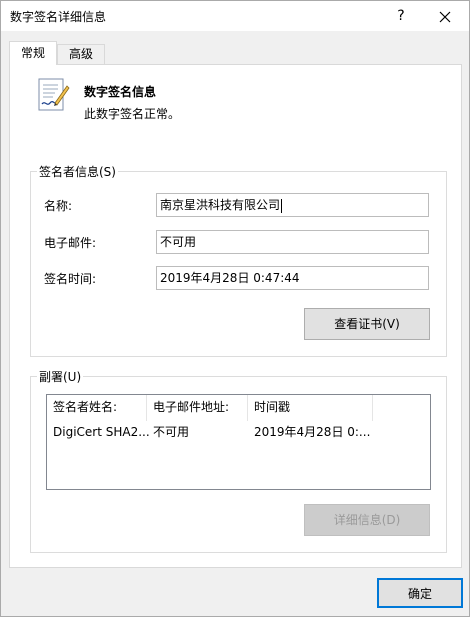 The width and height of the screenshot is (470, 617). Describe the element at coordinates (292, 242) in the screenshot. I see `email-field: 不可用` at that location.